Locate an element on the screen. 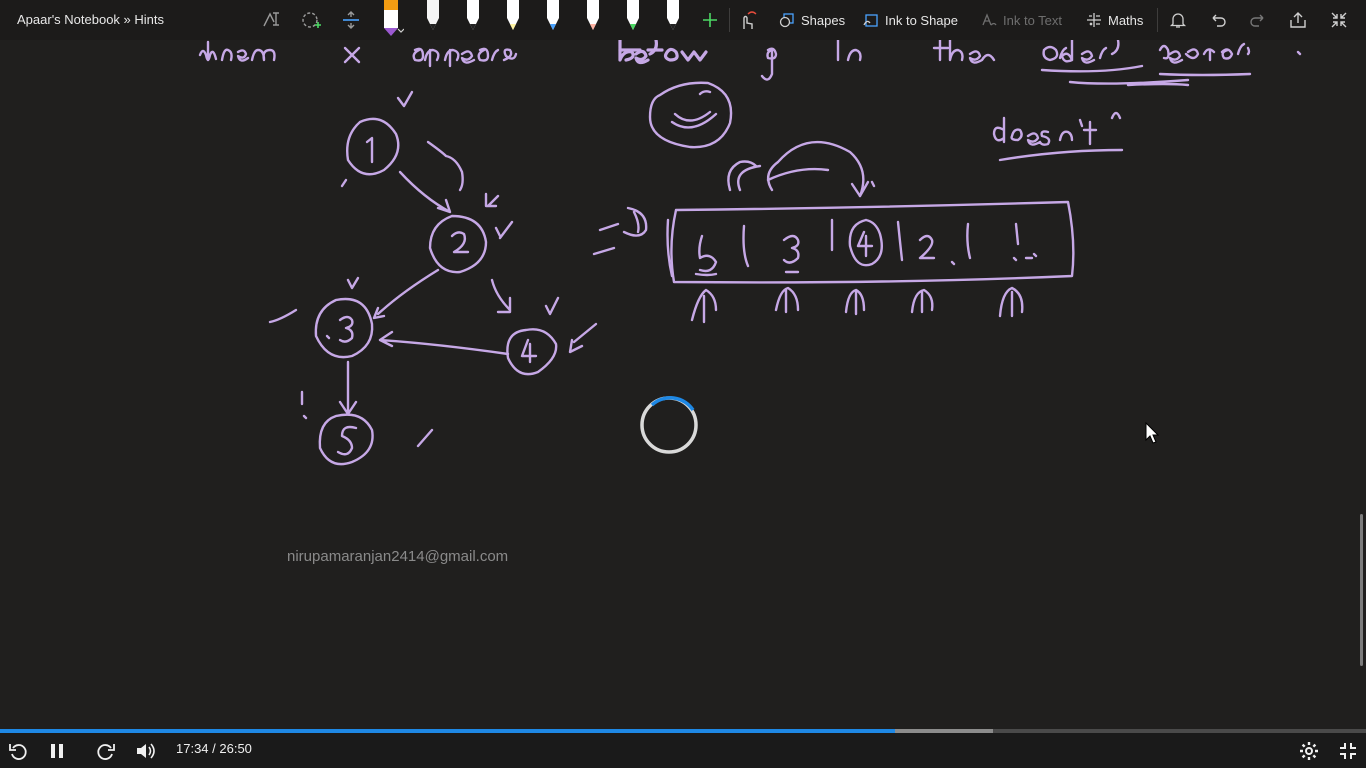  note-doesnt is located at coordinates (1058, 136).